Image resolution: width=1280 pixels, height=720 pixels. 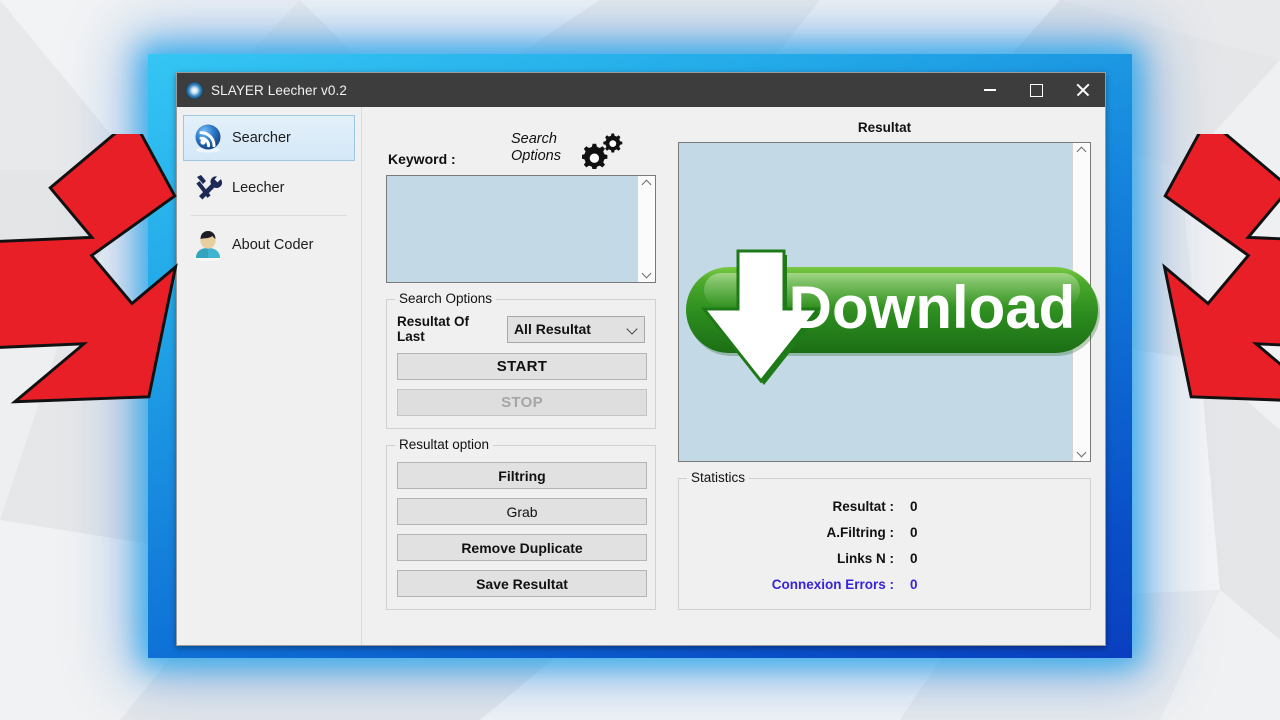 What do you see at coordinates (884, 127) in the screenshot?
I see `result-title: Resultat` at bounding box center [884, 127].